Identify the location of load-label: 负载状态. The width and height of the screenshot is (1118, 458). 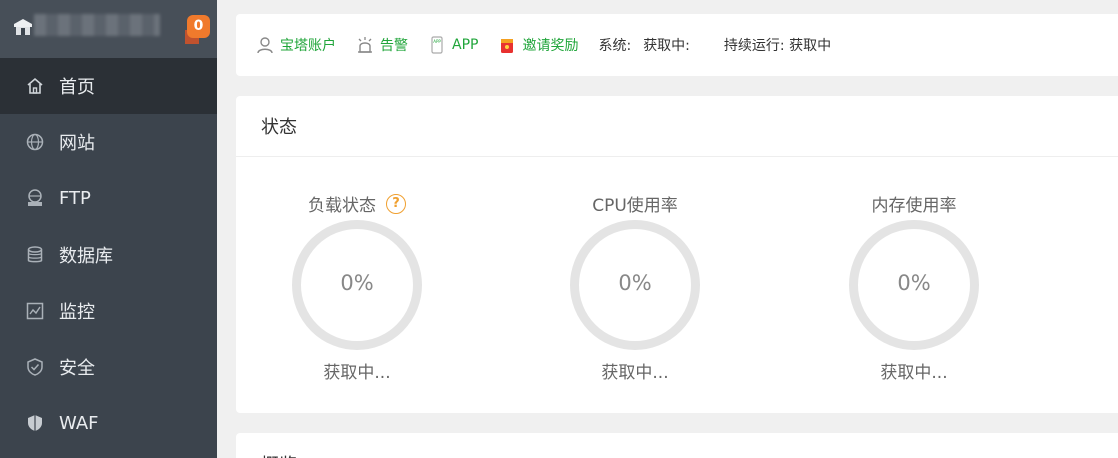
(342, 206).